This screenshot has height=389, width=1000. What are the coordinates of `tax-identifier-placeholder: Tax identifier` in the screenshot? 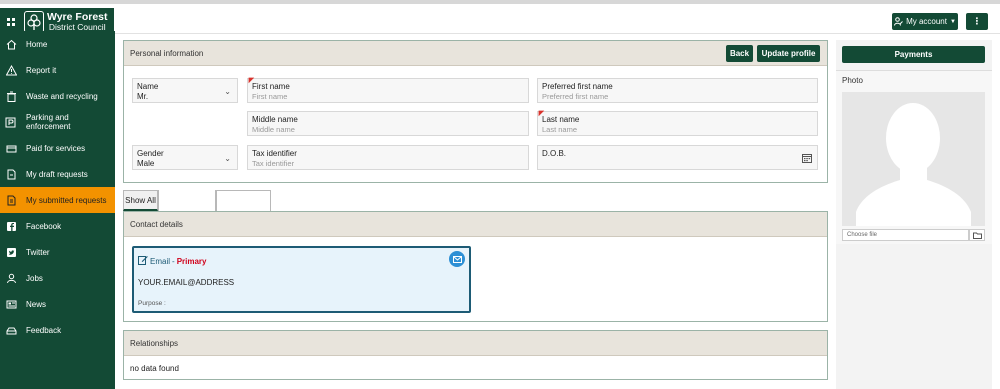 It's located at (273, 163).